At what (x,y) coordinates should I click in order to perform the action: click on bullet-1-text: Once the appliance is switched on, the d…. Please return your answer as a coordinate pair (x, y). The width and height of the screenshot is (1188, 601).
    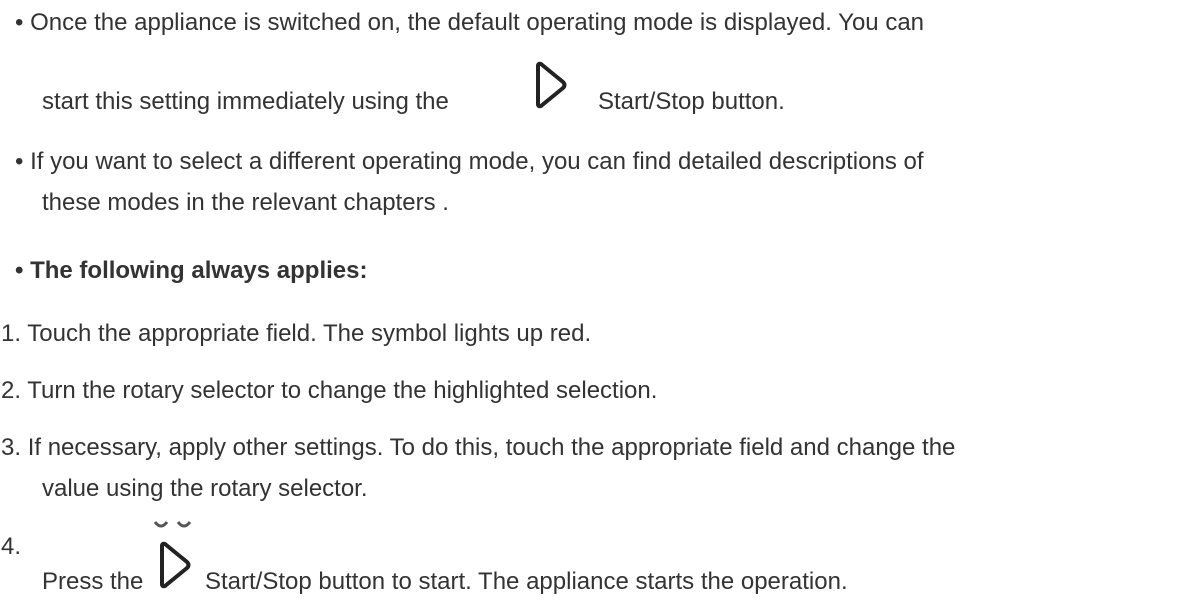
    Looking at the image, I should click on (477, 22).